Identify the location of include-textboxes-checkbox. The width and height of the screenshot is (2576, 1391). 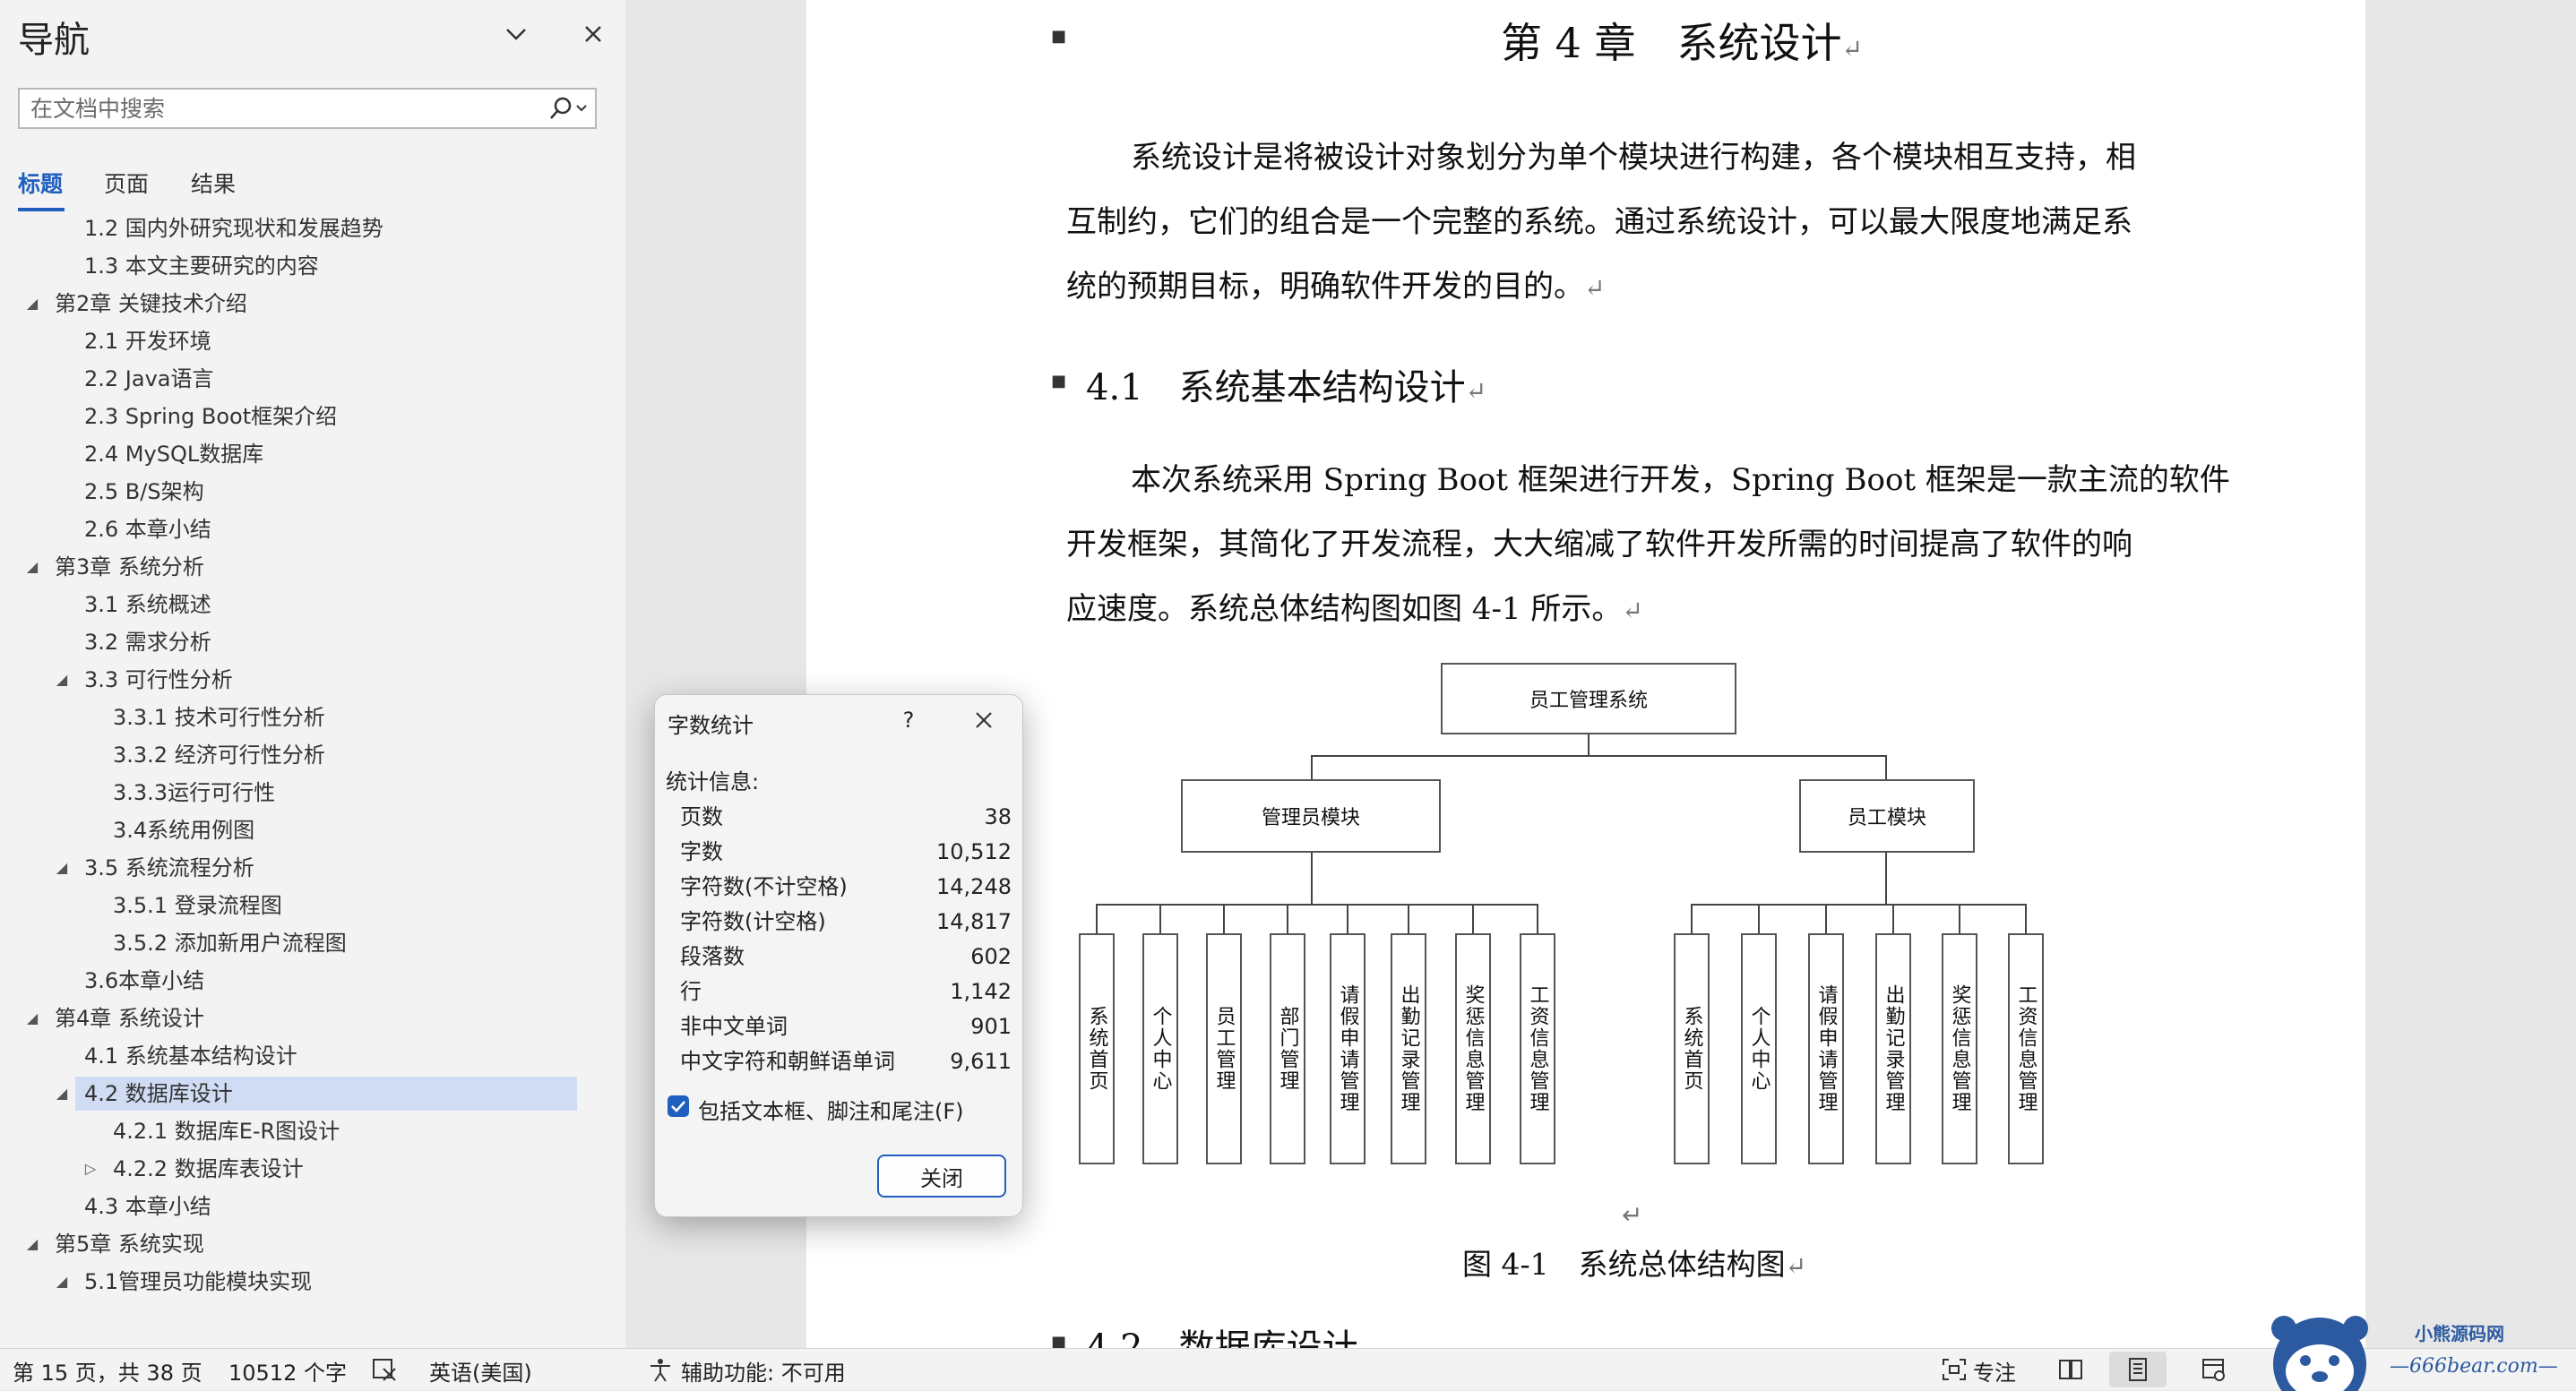
(679, 1106).